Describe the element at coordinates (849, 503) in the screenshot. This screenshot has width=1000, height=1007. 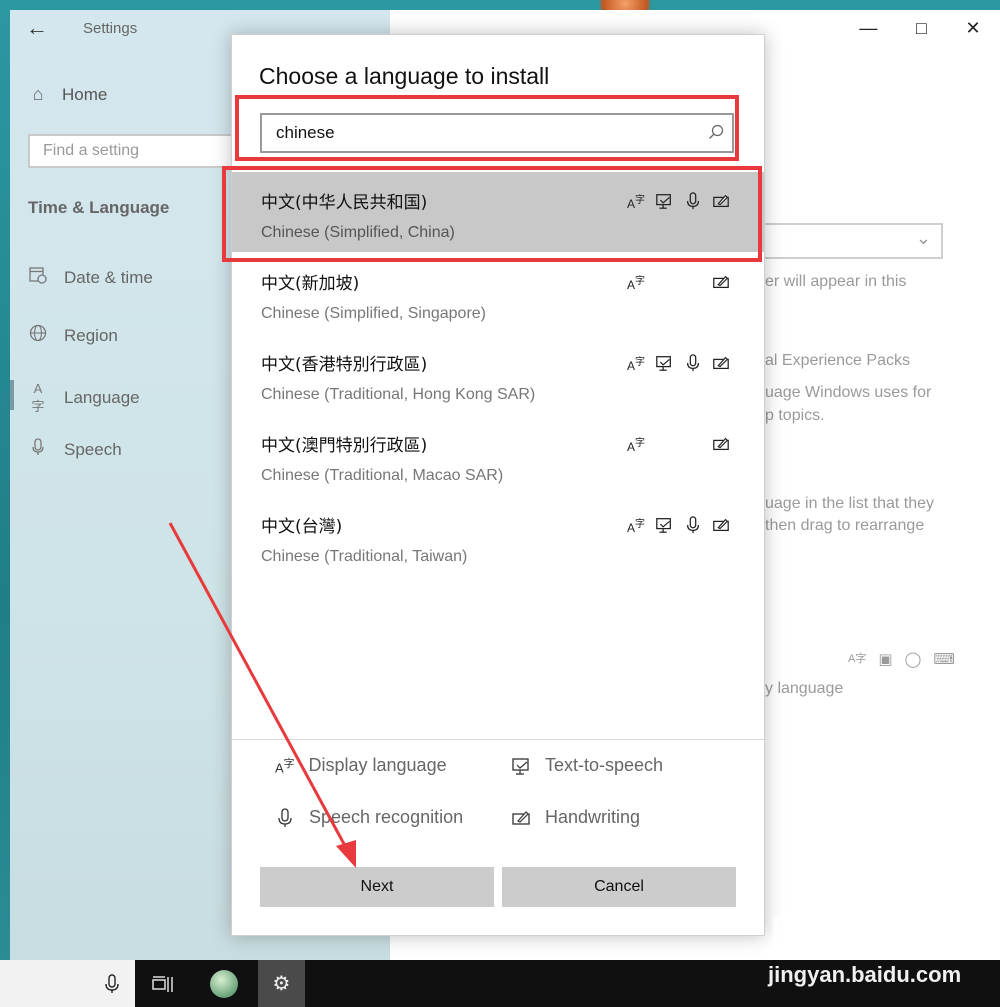
I see `background-text: uage in the list that they` at that location.